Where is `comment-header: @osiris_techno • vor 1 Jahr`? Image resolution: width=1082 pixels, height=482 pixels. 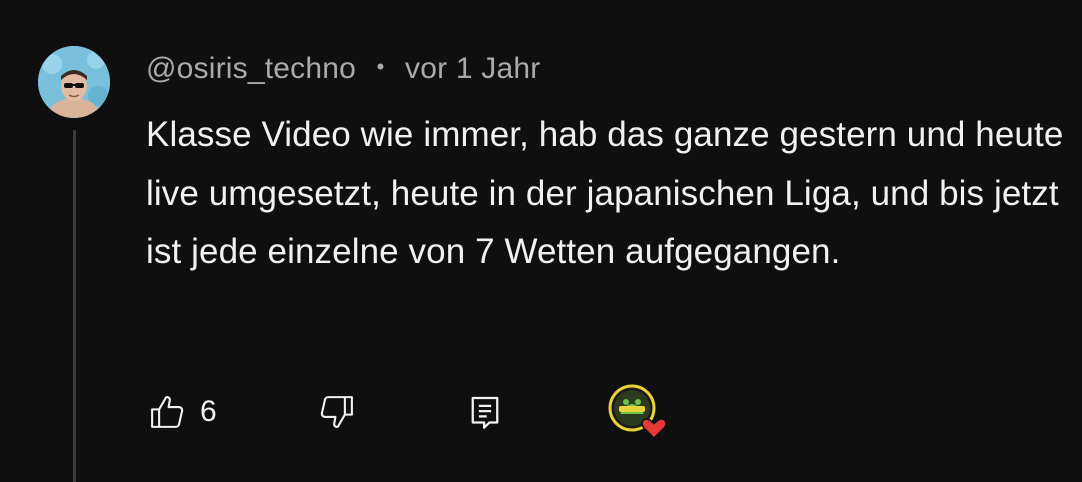
comment-header: @osiris_techno • vor 1 Jahr is located at coordinates (343, 69).